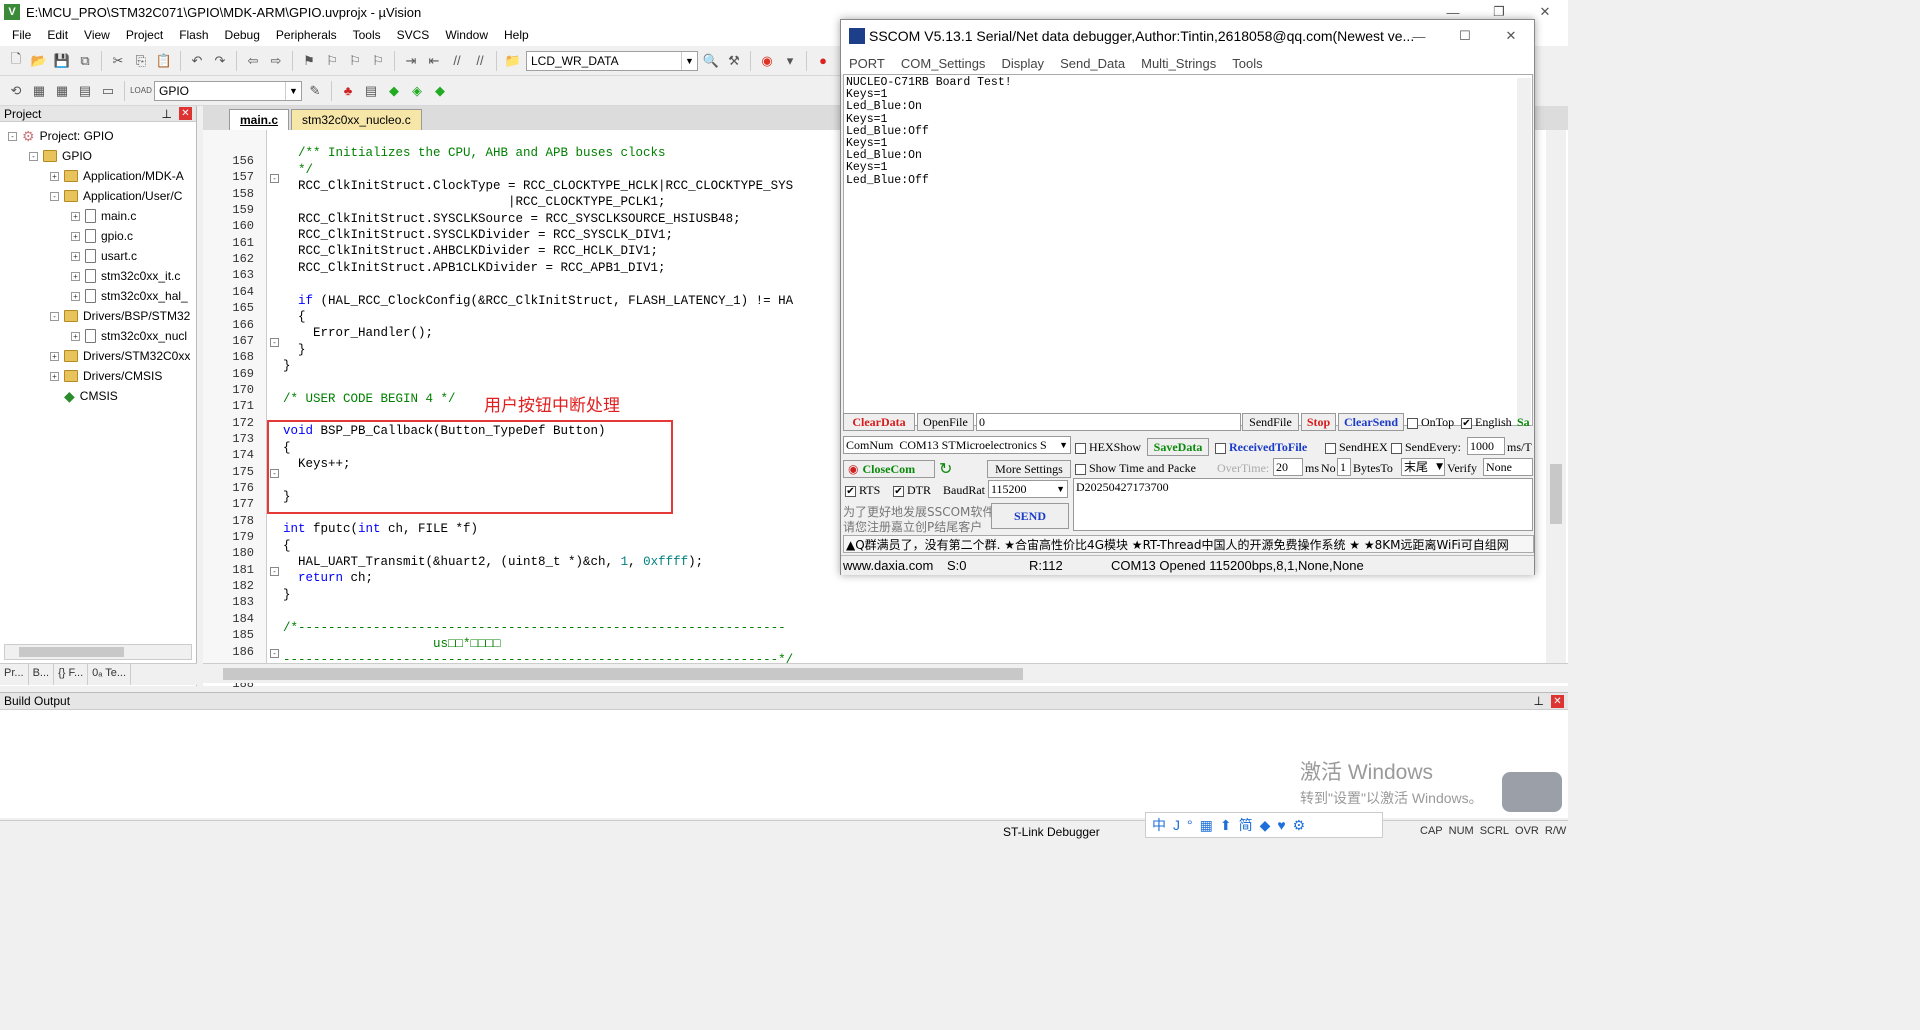 The width and height of the screenshot is (1920, 1030). Describe the element at coordinates (84, 396) in the screenshot. I see `tree-item: ◆ CMSIS` at that location.